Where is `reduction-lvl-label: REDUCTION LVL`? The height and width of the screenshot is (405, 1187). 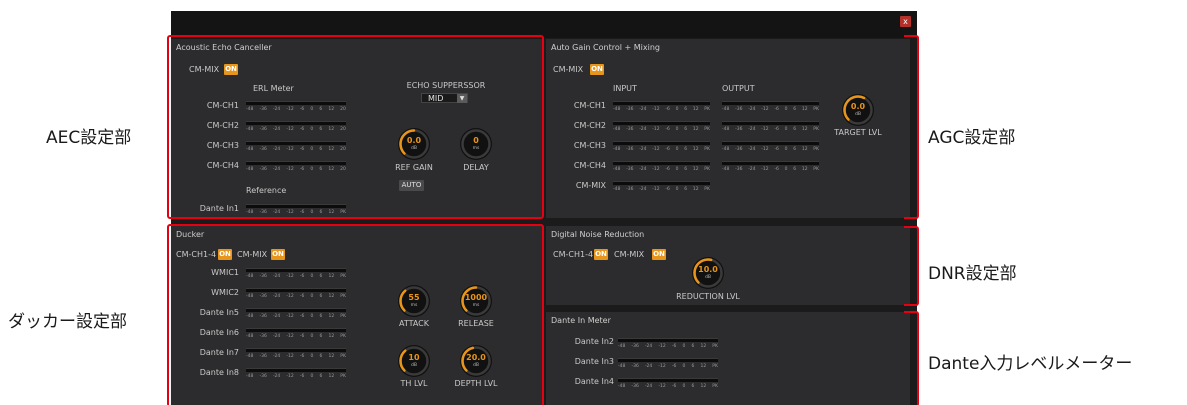 reduction-lvl-label: REDUCTION LVL is located at coordinates (708, 296).